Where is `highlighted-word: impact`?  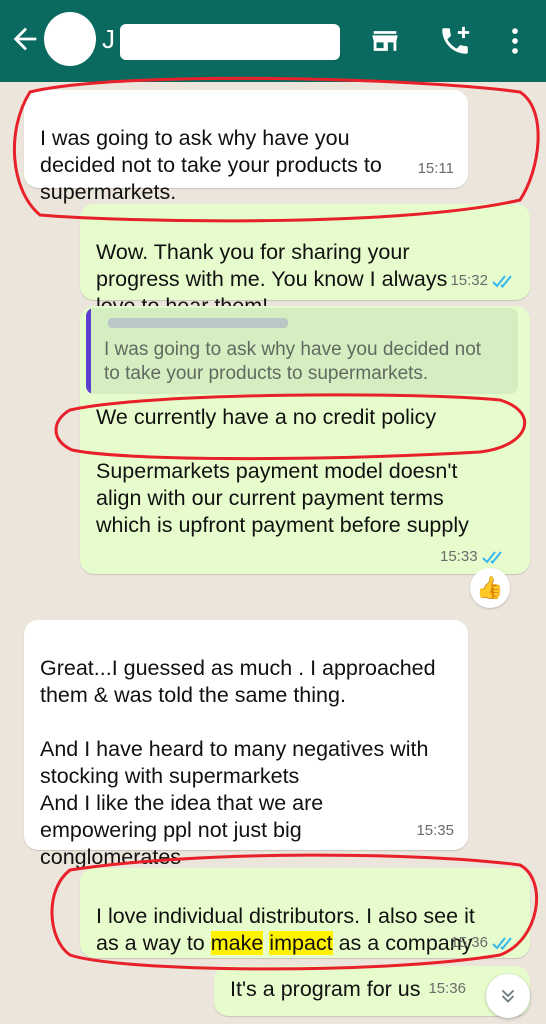 highlighted-word: impact is located at coordinates (301, 943).